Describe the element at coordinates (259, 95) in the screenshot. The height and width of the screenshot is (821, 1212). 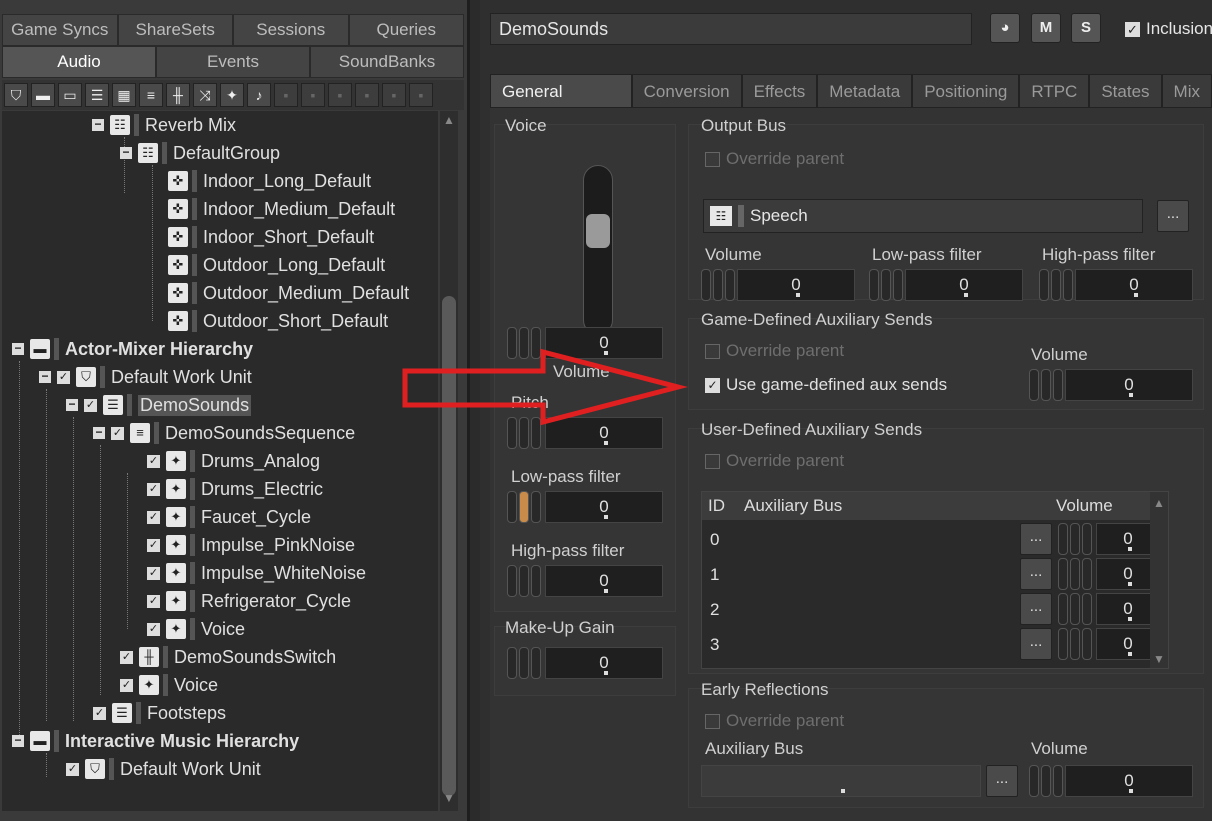
I see `sound-voice-icon: ♪` at that location.